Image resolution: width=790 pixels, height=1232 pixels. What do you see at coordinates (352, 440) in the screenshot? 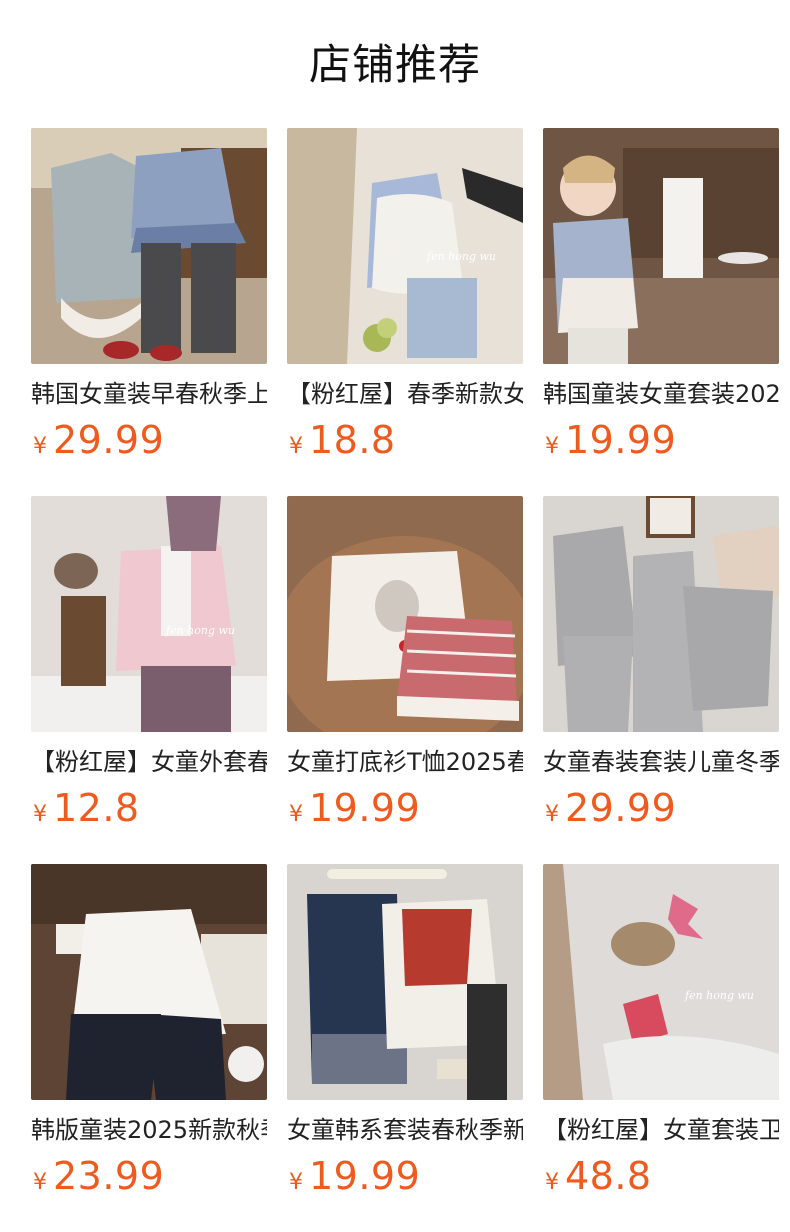
I see `price-amount: 18.8` at bounding box center [352, 440].